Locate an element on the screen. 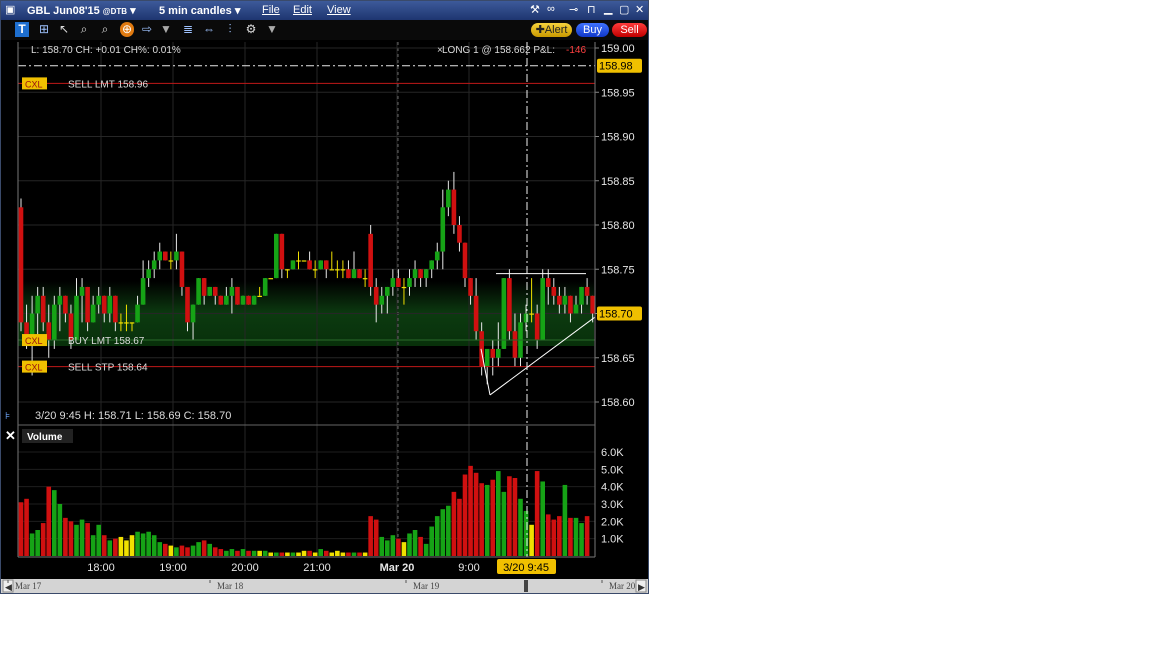 This screenshot has height=648, width=1152. cursor-tool-icon: ⊧ is located at coordinates (7, 416).